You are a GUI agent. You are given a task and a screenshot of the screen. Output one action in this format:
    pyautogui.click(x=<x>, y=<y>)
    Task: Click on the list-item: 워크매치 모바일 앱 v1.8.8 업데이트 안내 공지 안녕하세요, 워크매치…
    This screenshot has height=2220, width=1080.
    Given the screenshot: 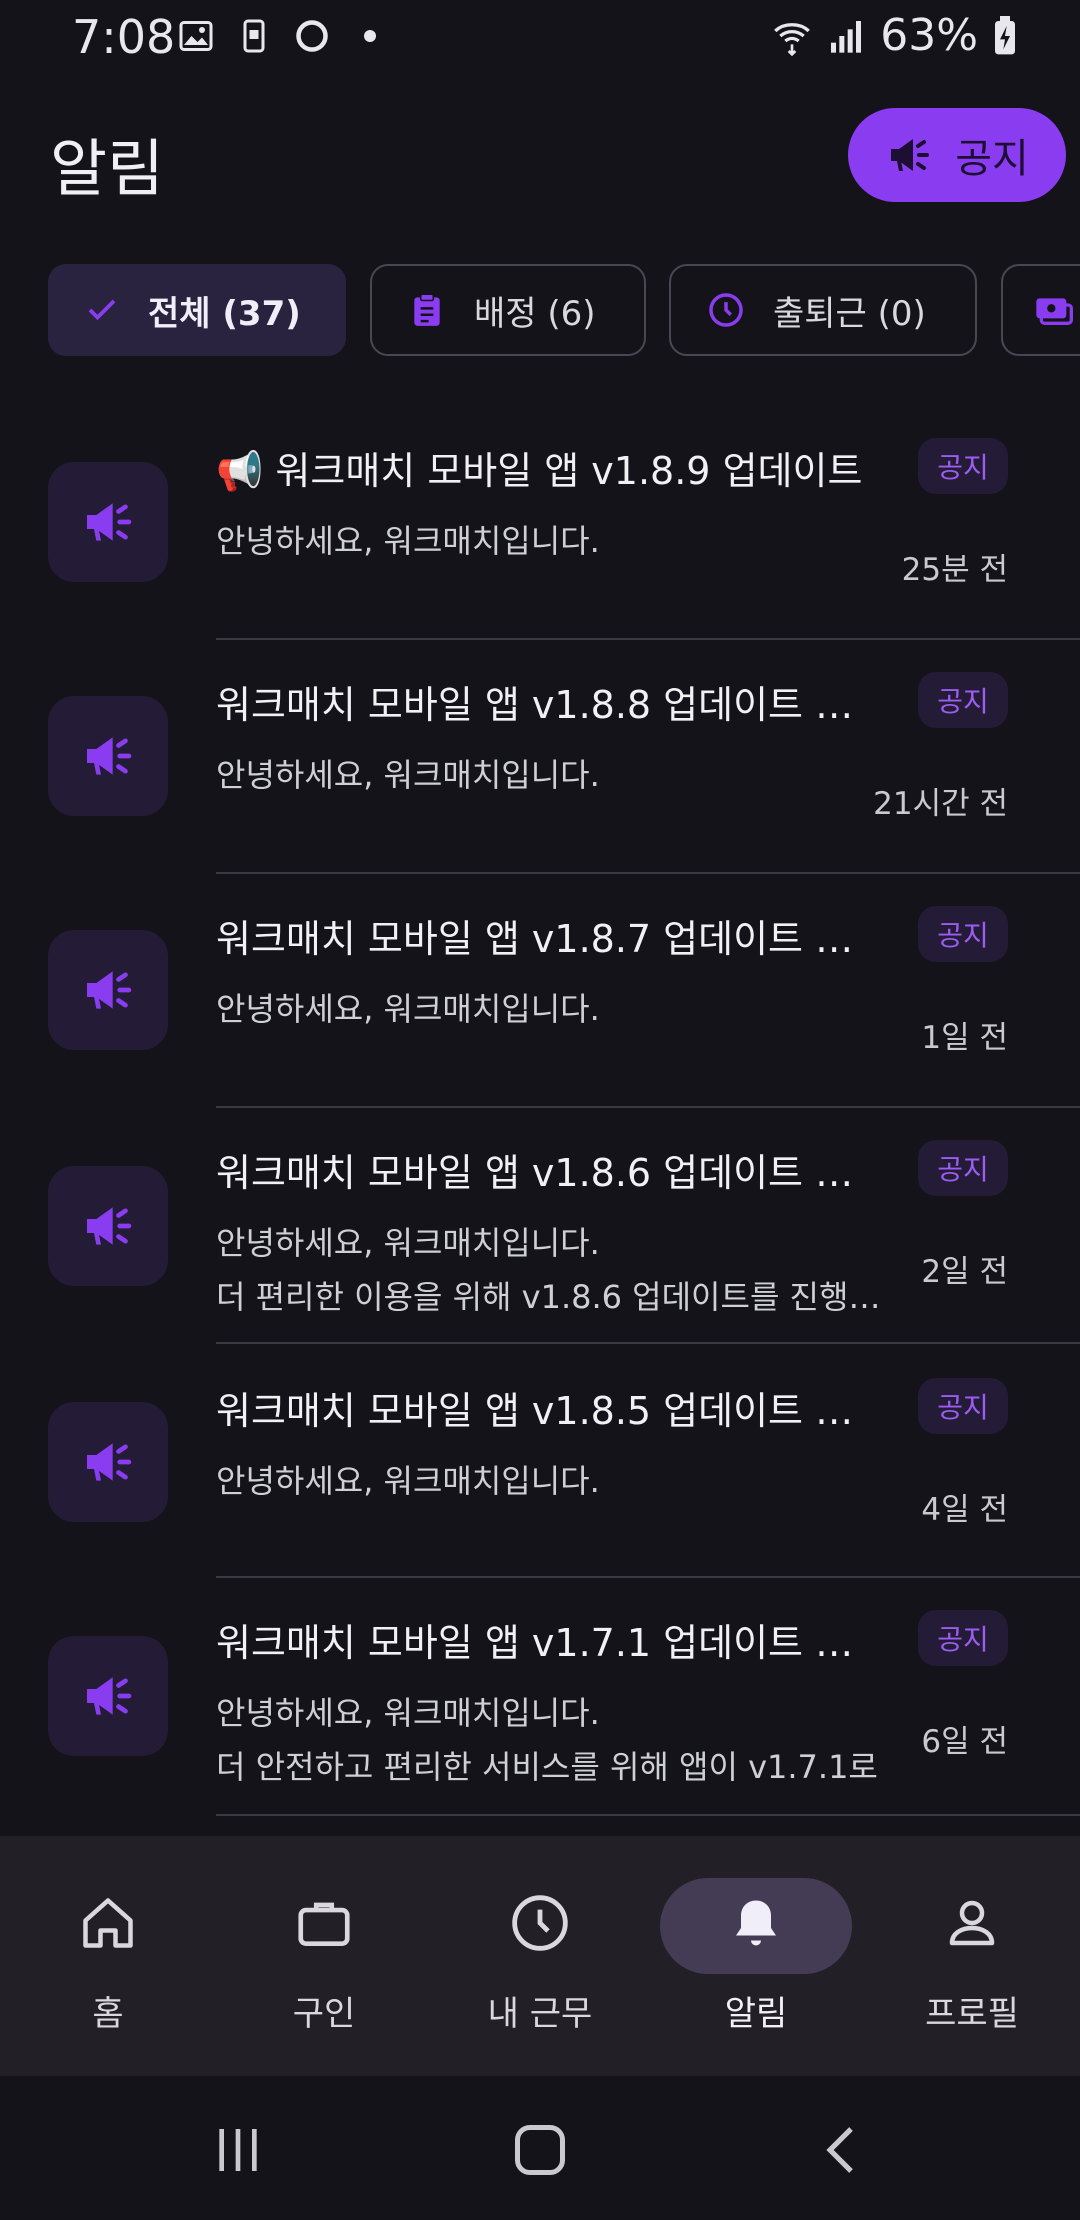 What is the action you would take?
    pyautogui.click(x=540, y=757)
    